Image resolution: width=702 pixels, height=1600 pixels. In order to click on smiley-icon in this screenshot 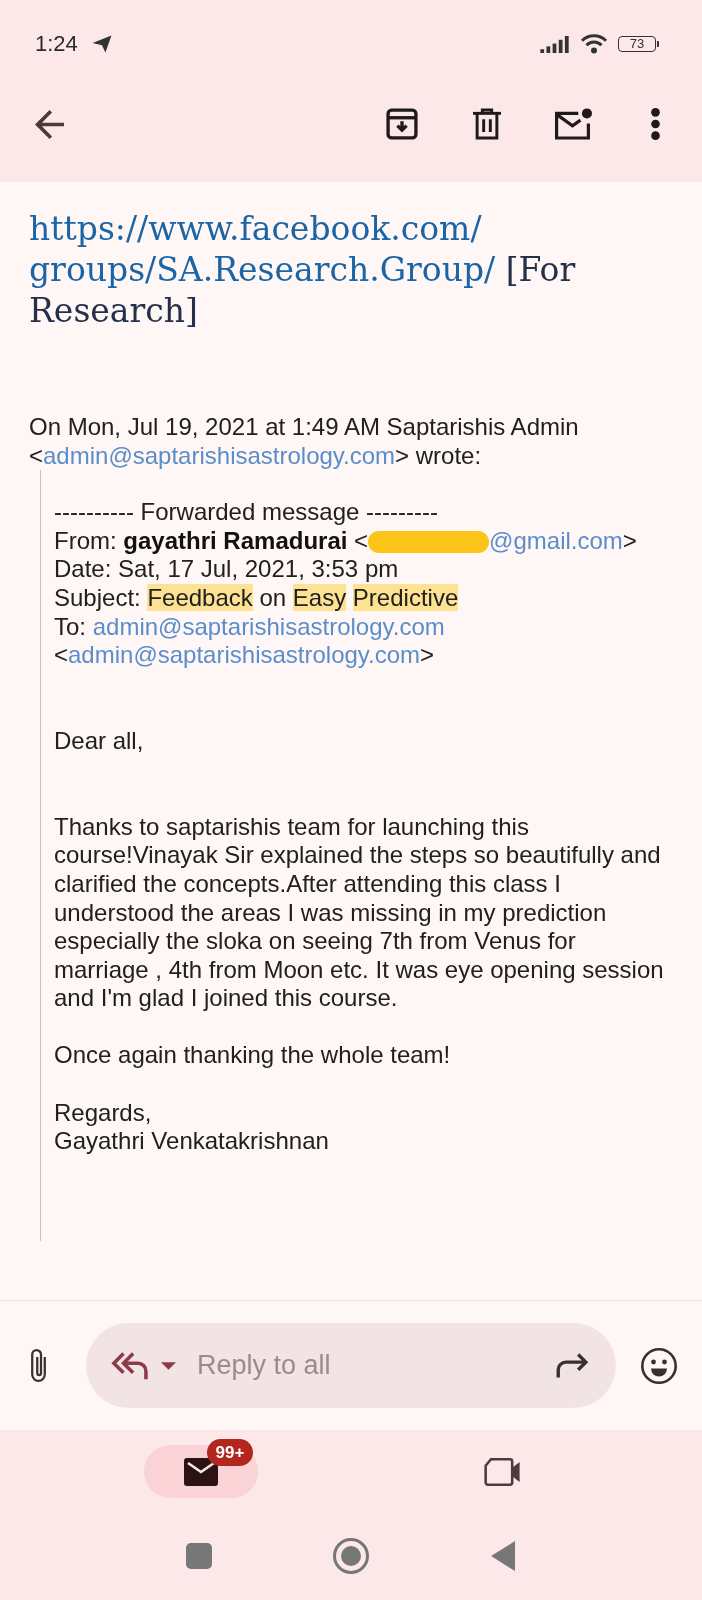, I will do `click(659, 1365)`.